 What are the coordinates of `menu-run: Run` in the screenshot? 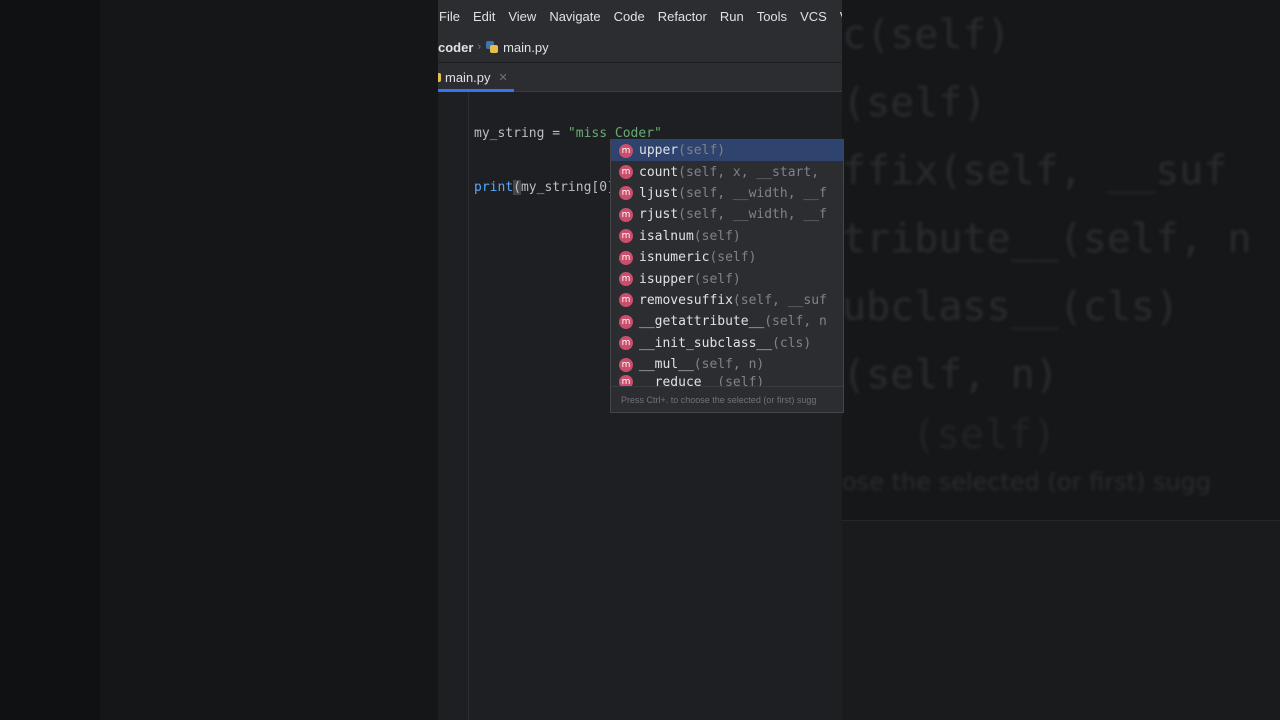 It's located at (731, 16).